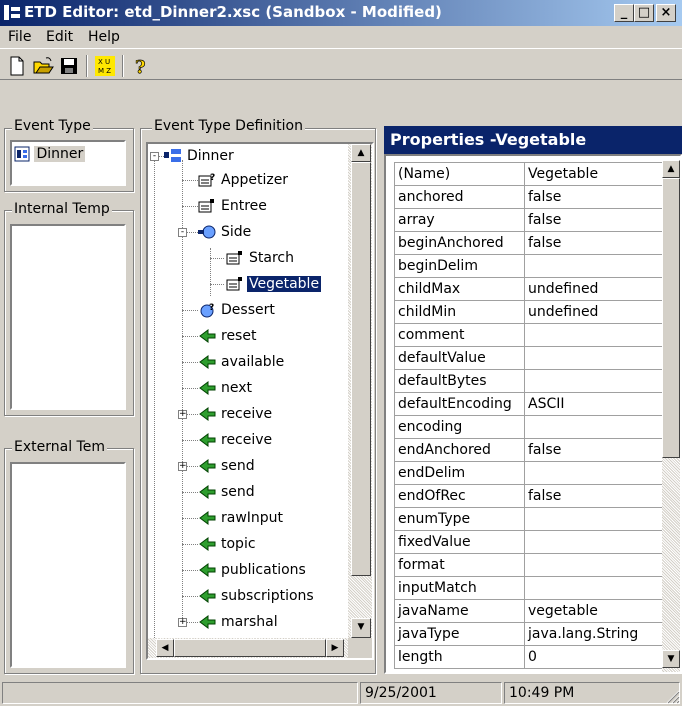 This screenshot has width=682, height=706. What do you see at coordinates (253, 570) in the screenshot?
I see `tree-item-method: publications` at bounding box center [253, 570].